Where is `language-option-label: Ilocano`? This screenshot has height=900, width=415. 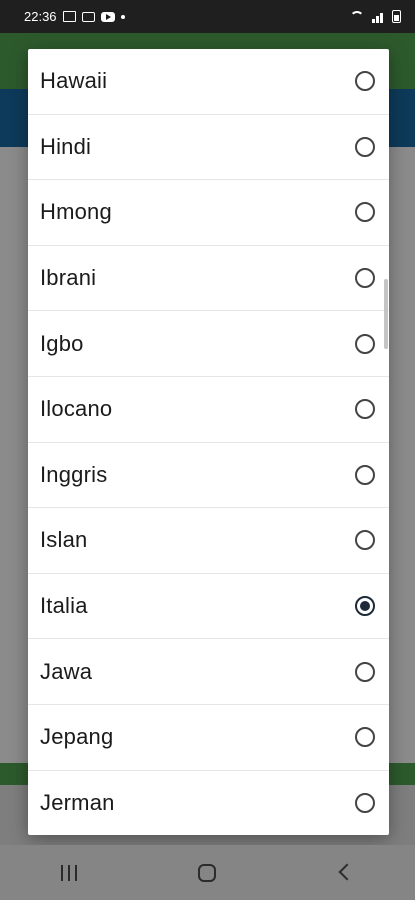
language-option-label: Ilocano is located at coordinates (76, 409).